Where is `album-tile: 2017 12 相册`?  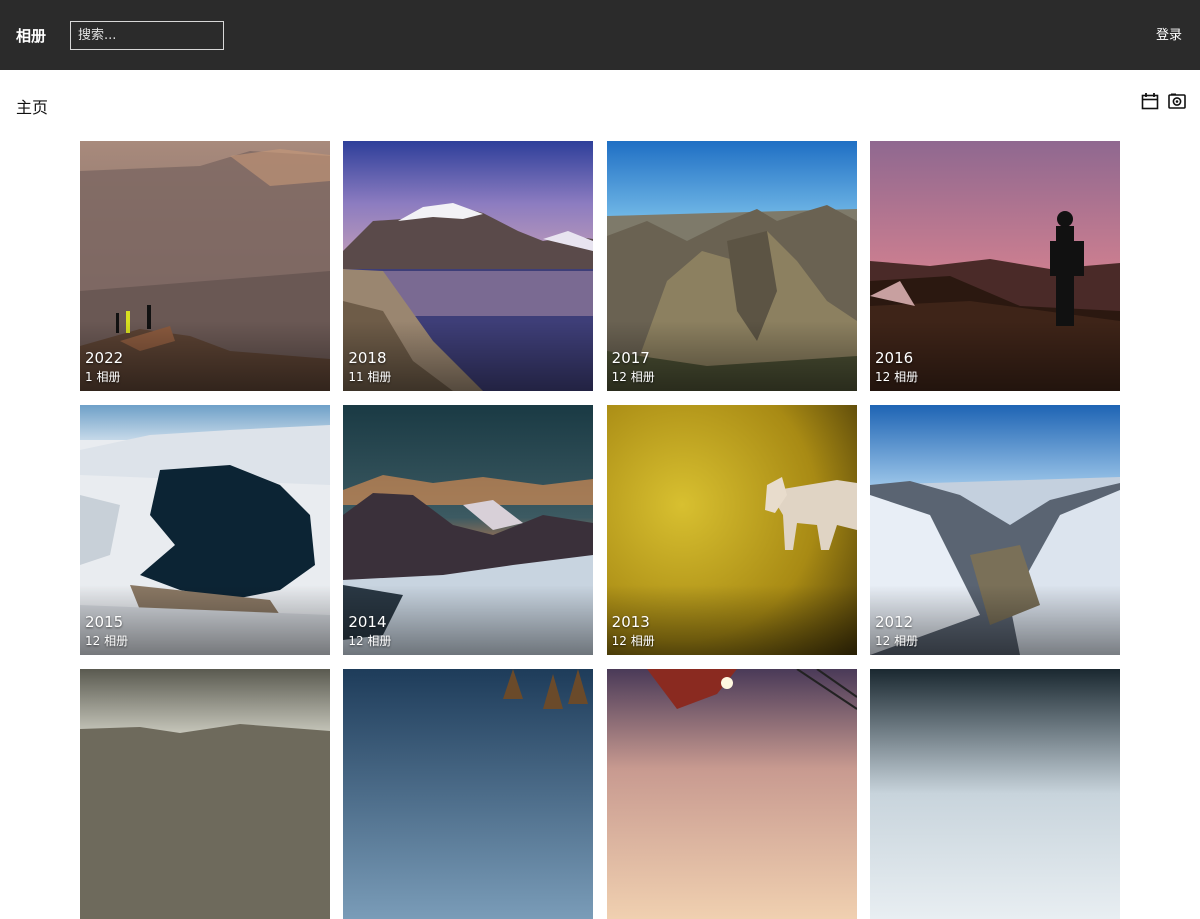
album-tile: 2017 12 相册 is located at coordinates (731, 266).